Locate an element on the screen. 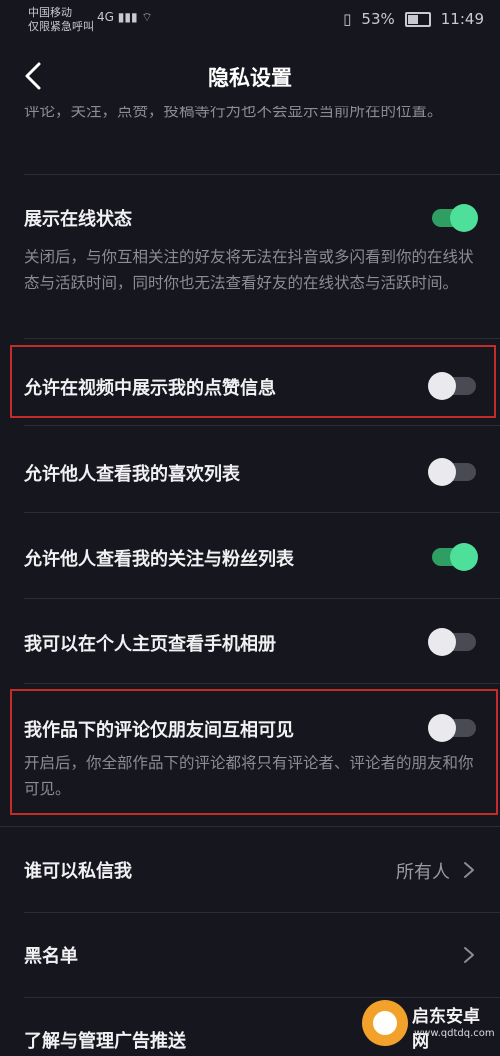  link-value-direct-message: 所有人 is located at coordinates (423, 872).